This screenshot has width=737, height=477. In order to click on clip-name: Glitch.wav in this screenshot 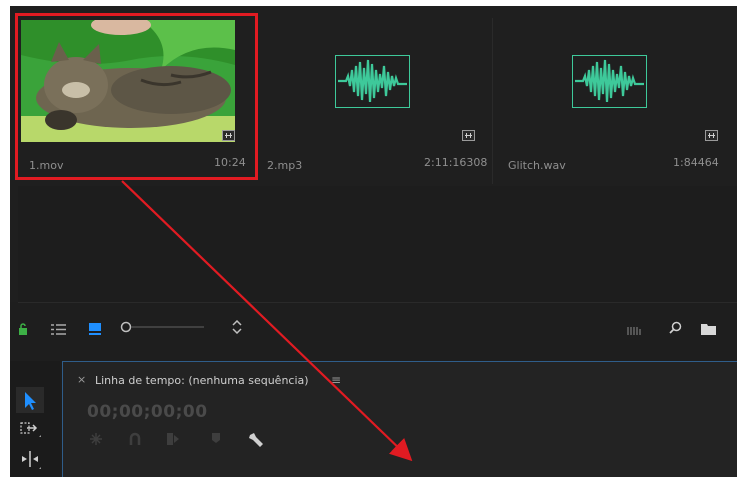, I will do `click(537, 165)`.